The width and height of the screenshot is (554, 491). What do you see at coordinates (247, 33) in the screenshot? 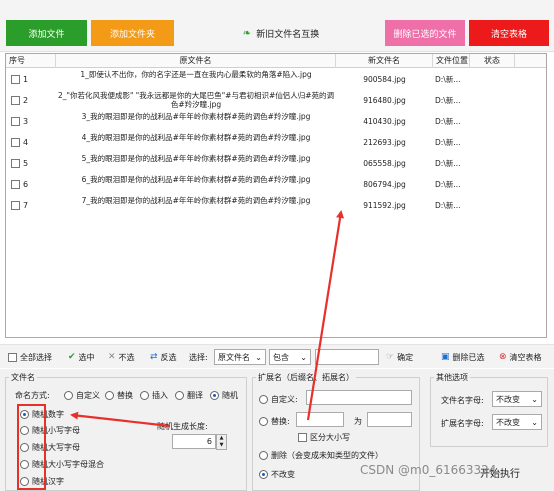
I see `swap-leaf-icon: ❧` at bounding box center [247, 33].